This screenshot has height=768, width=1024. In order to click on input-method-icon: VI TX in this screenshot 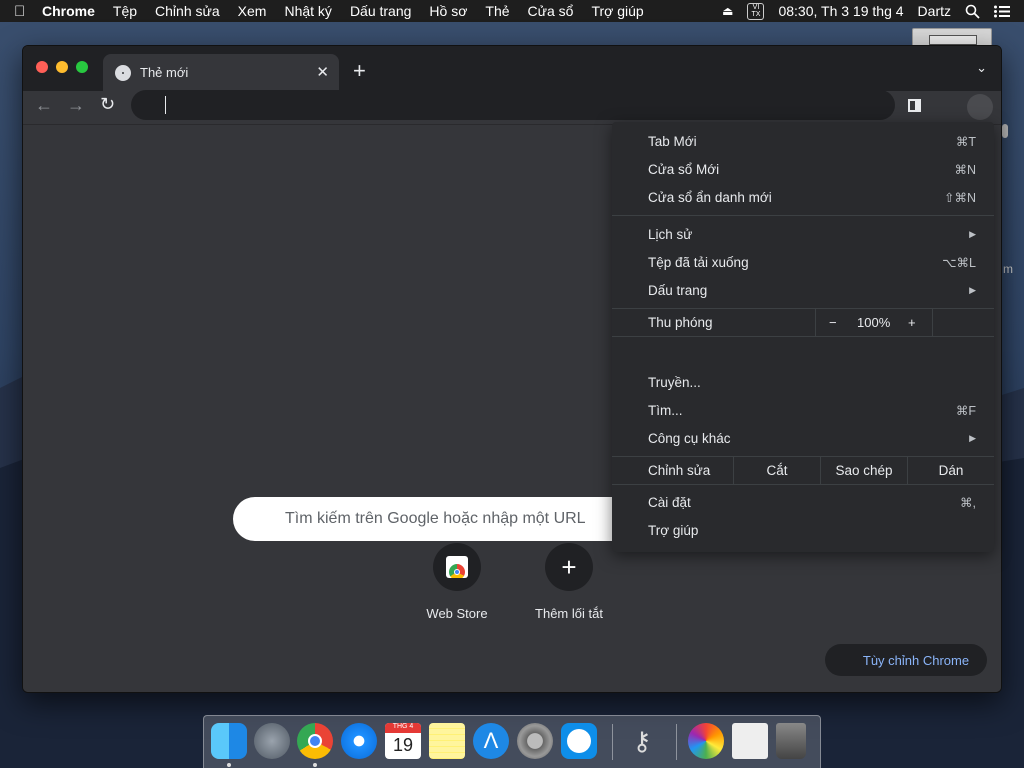, I will do `click(756, 11)`.